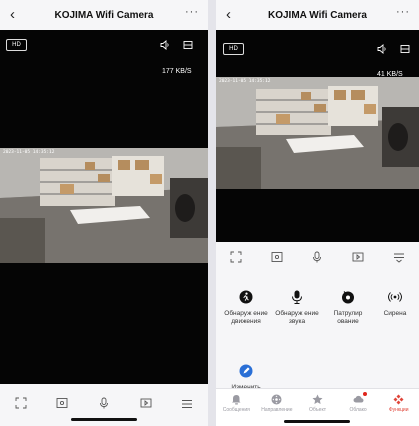  Describe the element at coordinates (360, 398) in the screenshot. I see `cloud-icon` at that location.